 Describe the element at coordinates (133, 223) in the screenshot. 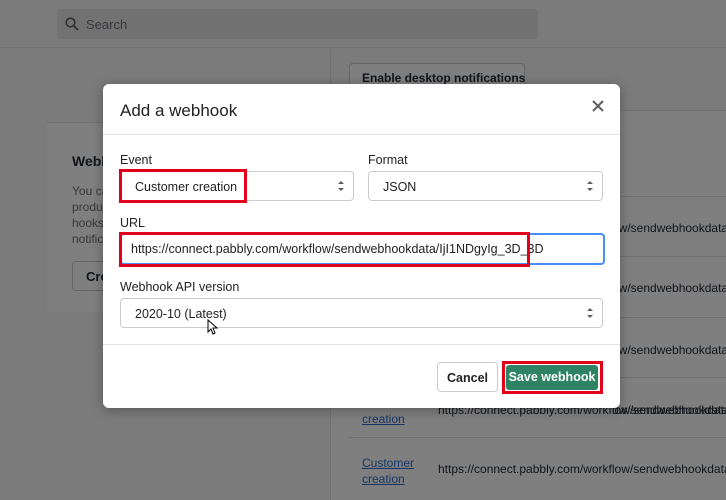

I see `url-label: URL` at that location.